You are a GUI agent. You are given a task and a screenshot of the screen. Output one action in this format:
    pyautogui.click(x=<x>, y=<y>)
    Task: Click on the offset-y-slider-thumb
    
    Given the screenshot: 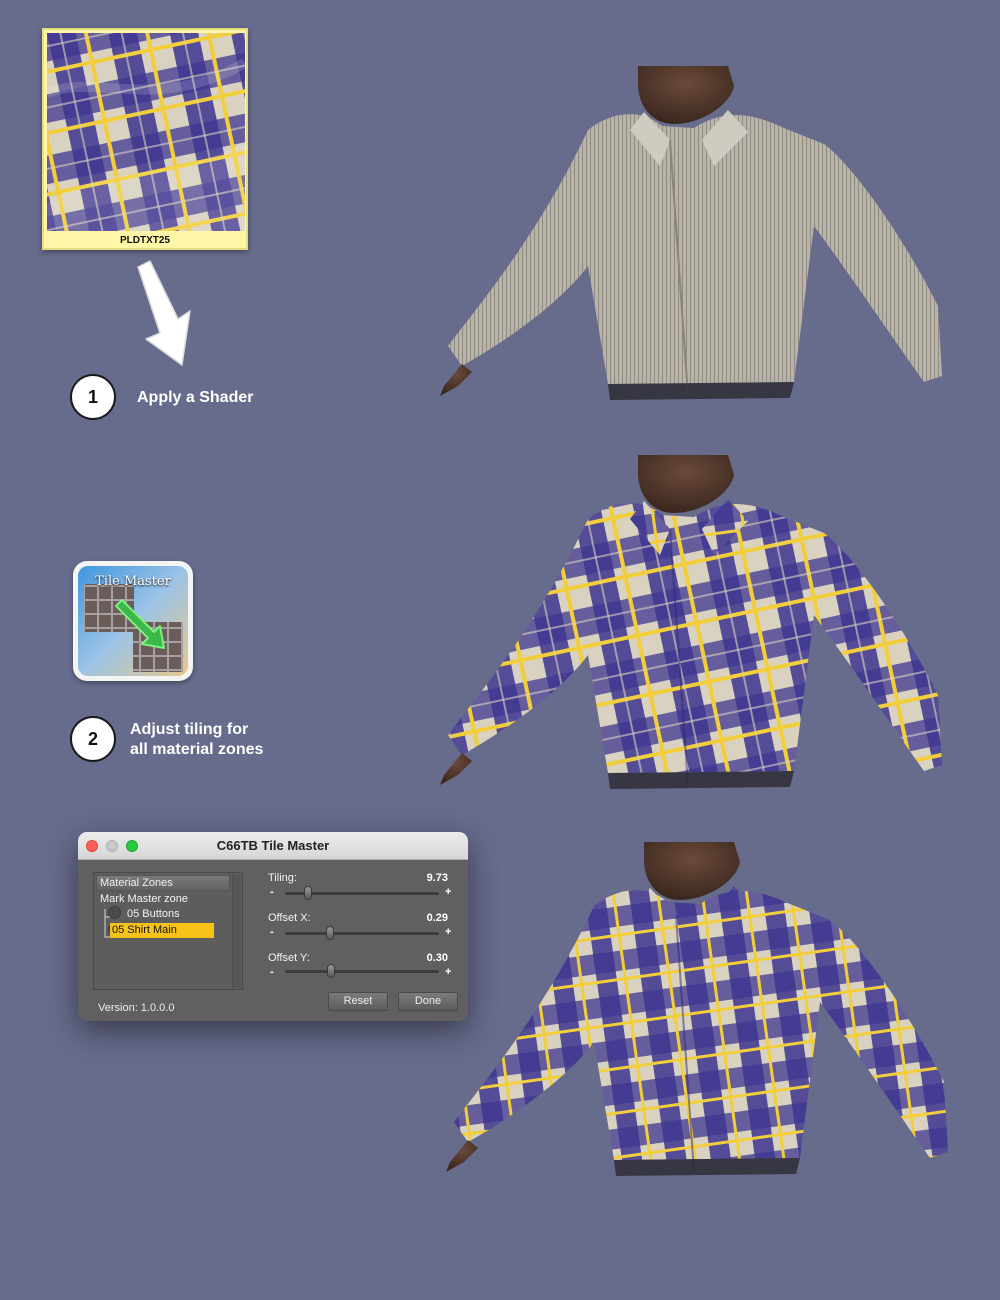 What is the action you would take?
    pyautogui.click(x=331, y=971)
    